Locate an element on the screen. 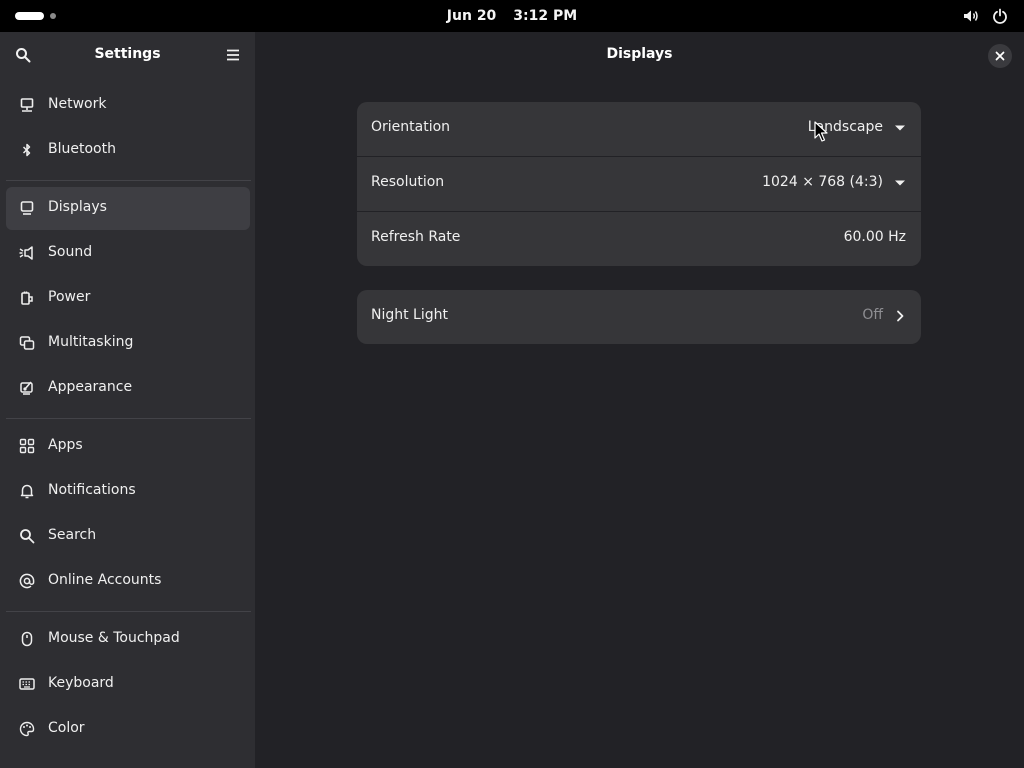 This screenshot has height=768, width=1024. keyboard-icon is located at coordinates (27, 684).